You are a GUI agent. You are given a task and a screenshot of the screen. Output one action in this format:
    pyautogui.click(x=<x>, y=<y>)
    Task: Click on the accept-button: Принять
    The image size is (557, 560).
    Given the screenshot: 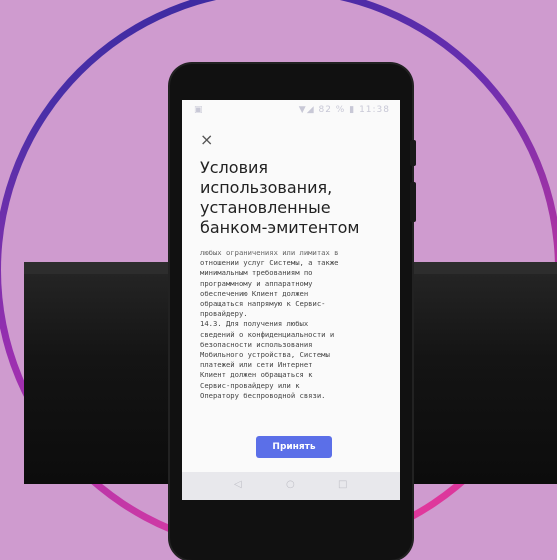 What is the action you would take?
    pyautogui.click(x=294, y=447)
    